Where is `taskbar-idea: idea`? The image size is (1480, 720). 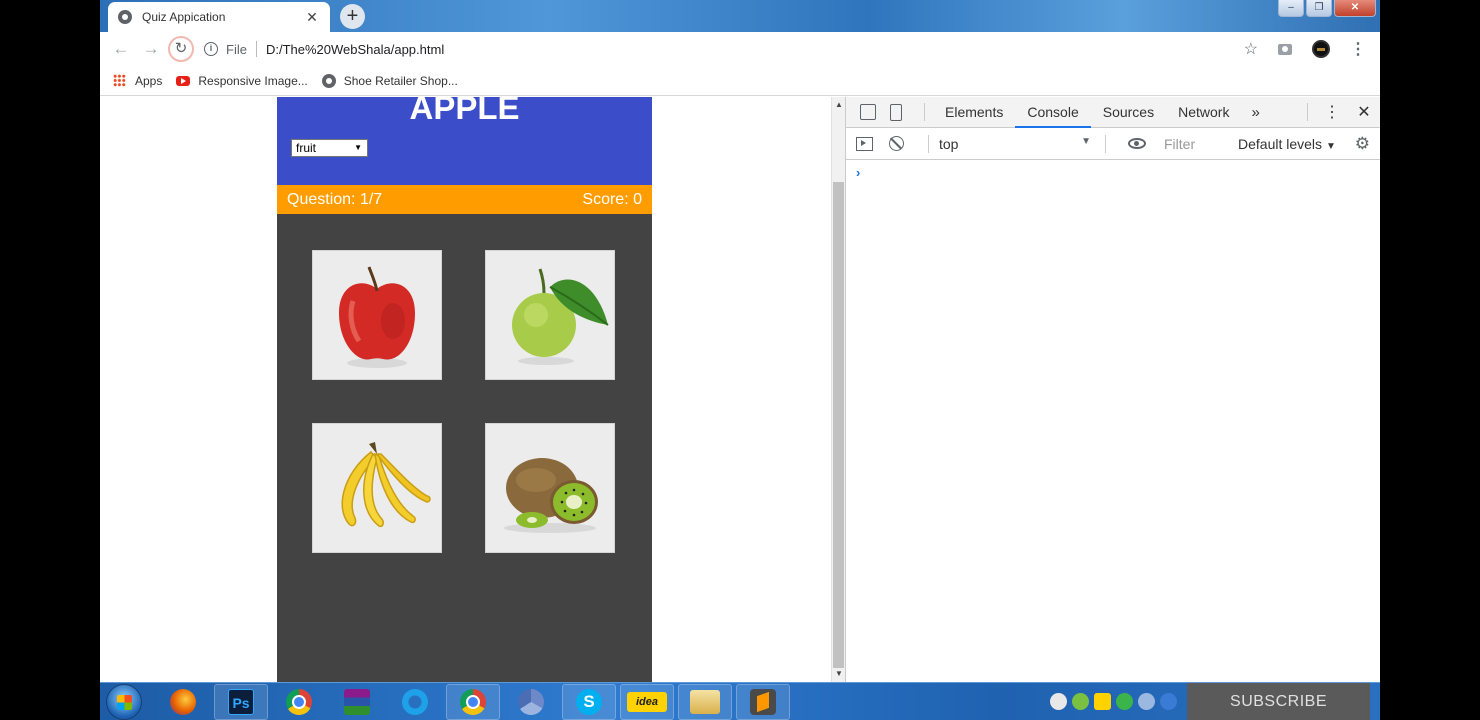 taskbar-idea: idea is located at coordinates (647, 702).